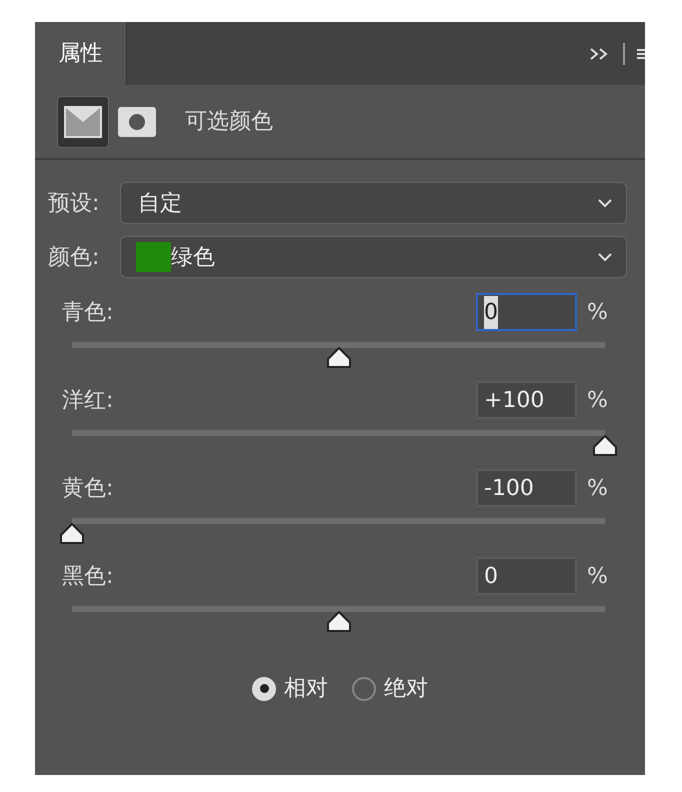  I want to click on panel-title: 可选颜色, so click(229, 122).